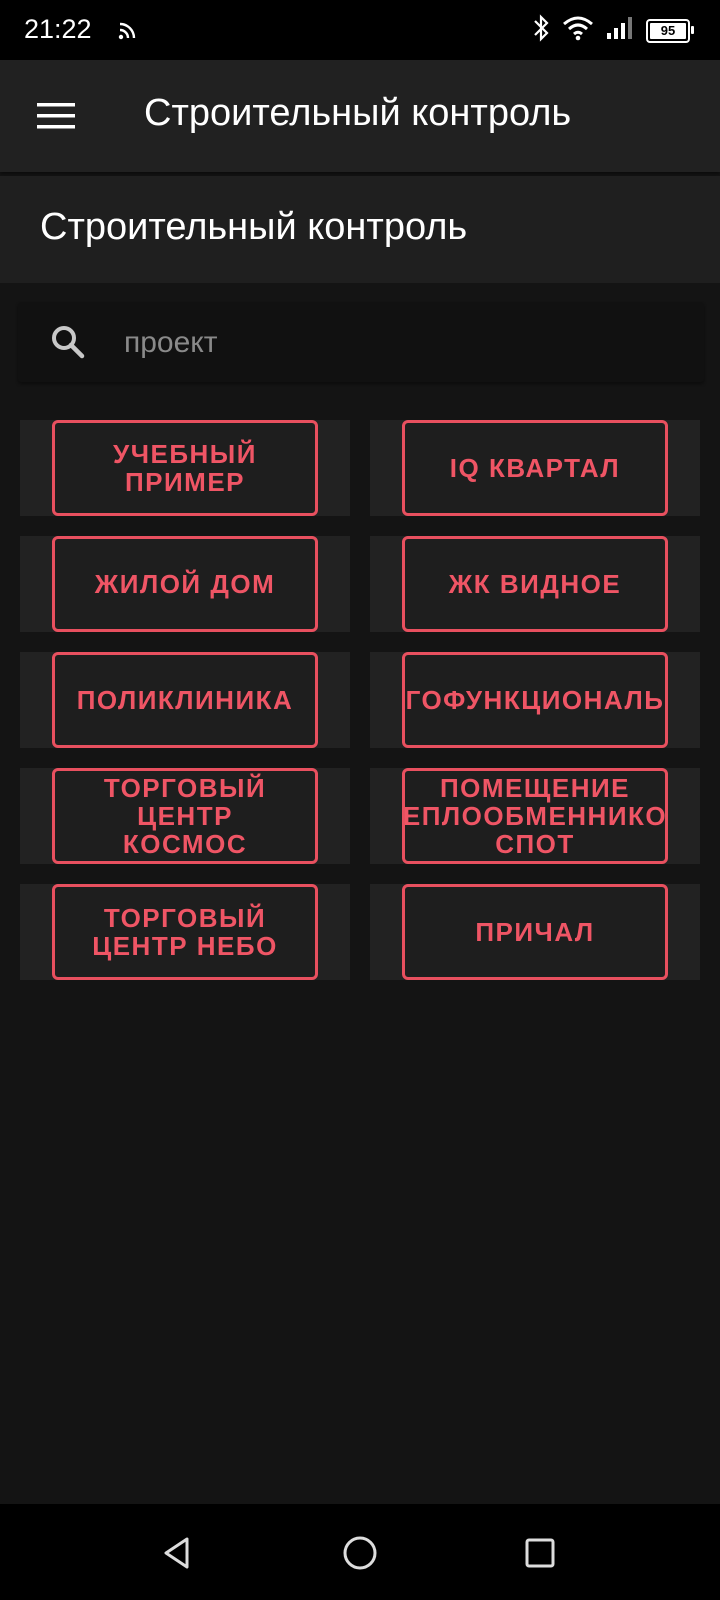 This screenshot has height=1600, width=720. What do you see at coordinates (404, 343) in the screenshot?
I see `search-input` at bounding box center [404, 343].